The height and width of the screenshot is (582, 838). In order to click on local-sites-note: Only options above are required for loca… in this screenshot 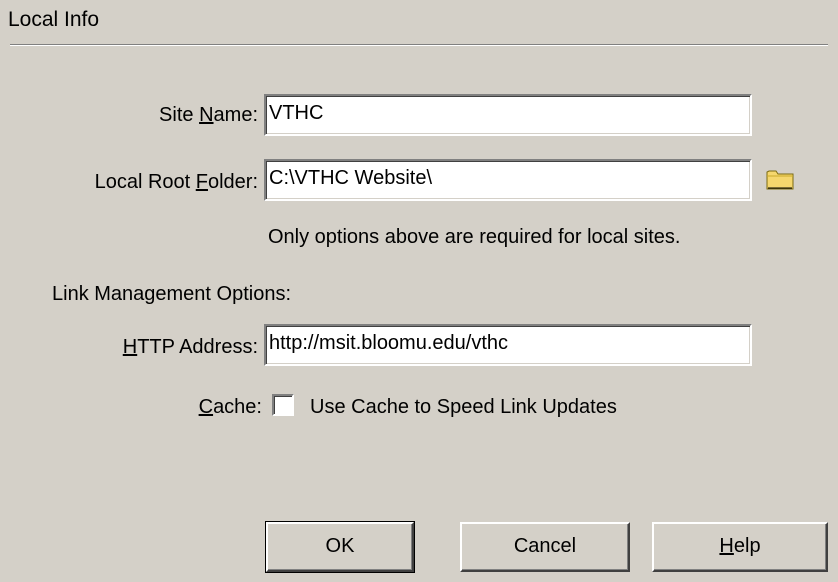, I will do `click(474, 237)`.